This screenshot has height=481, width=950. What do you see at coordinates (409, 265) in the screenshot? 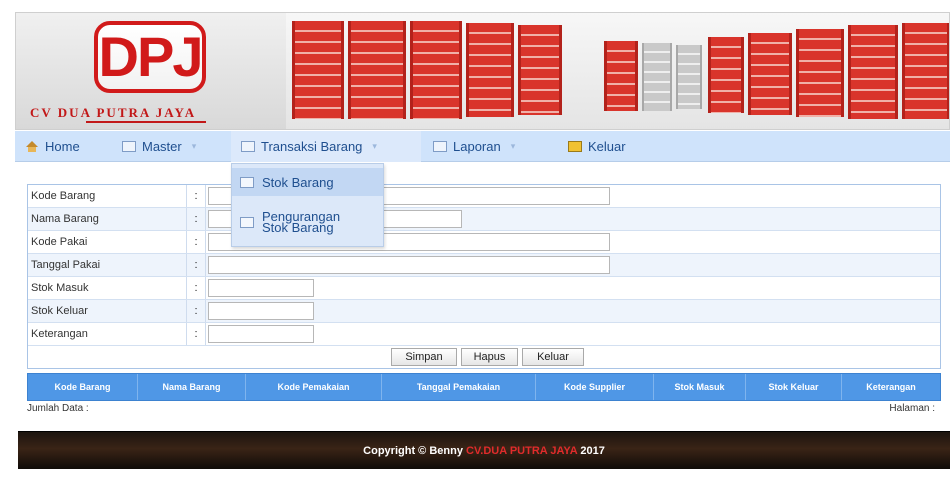
I see `tanggal-pakai-input` at bounding box center [409, 265].